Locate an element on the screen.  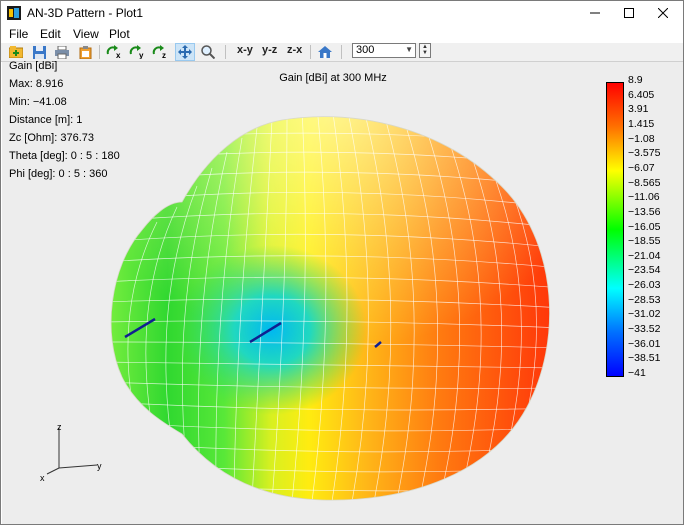
axis-x-label: x is located at coordinates (42, 478).